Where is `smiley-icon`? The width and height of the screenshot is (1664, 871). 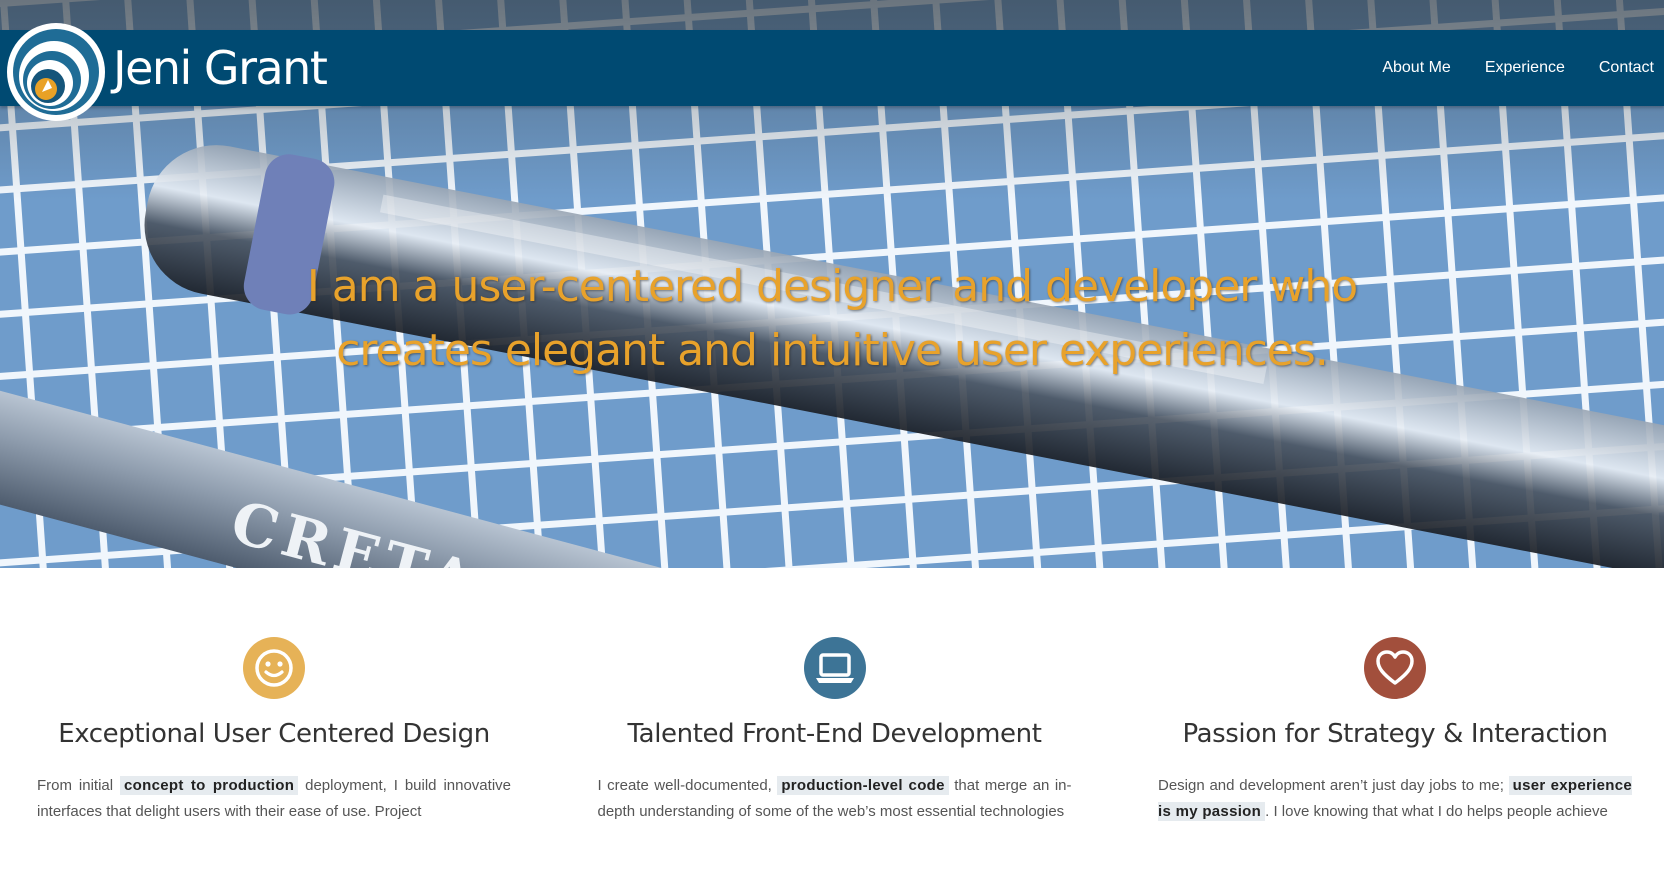 smiley-icon is located at coordinates (274, 668).